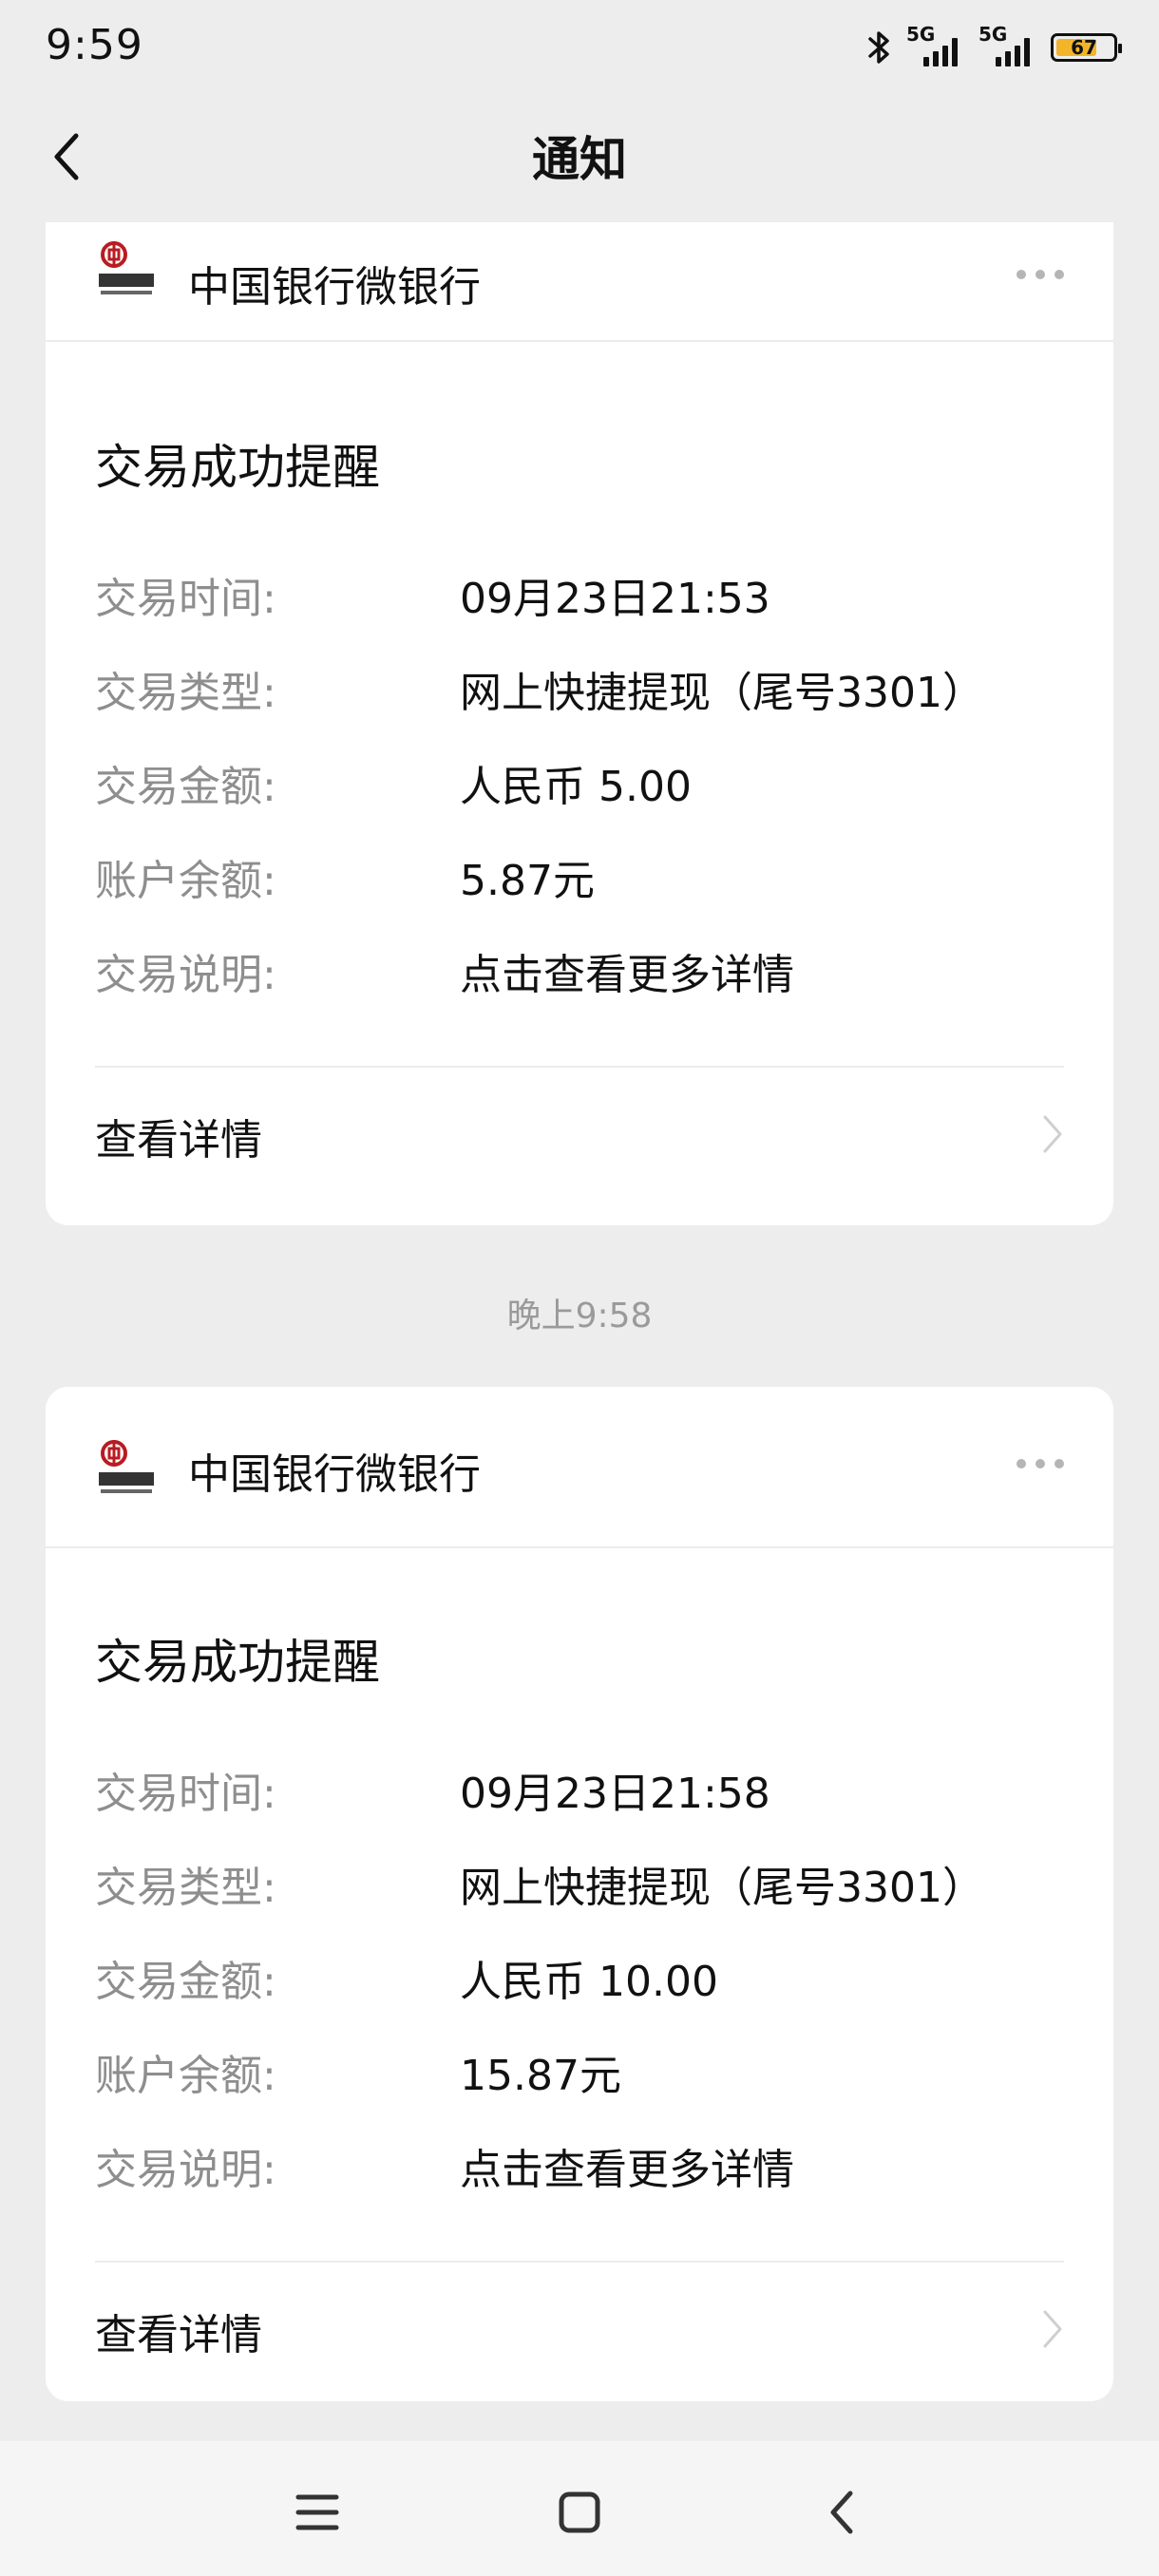 This screenshot has width=1159, height=2576. I want to click on field-value: 09月23日21:58, so click(615, 1794).